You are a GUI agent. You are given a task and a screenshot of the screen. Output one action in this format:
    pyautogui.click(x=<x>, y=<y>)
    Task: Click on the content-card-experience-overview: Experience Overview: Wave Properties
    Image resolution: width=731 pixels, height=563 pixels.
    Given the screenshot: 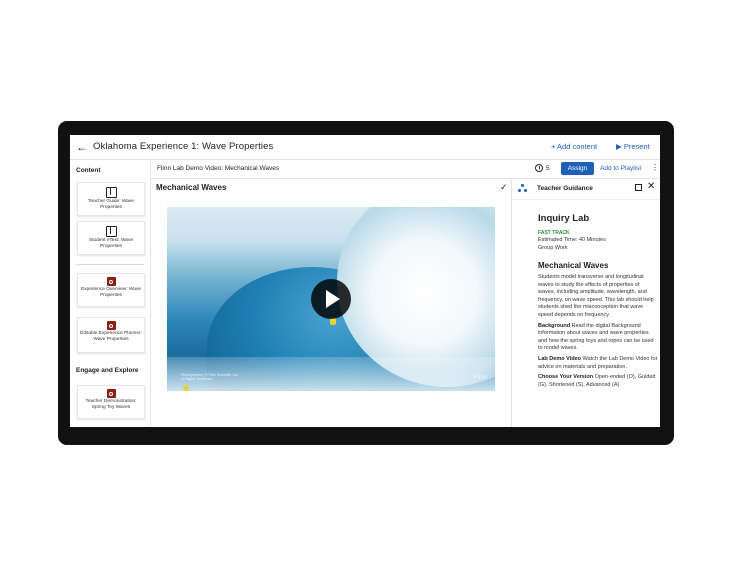 What is the action you would take?
    pyautogui.click(x=111, y=290)
    